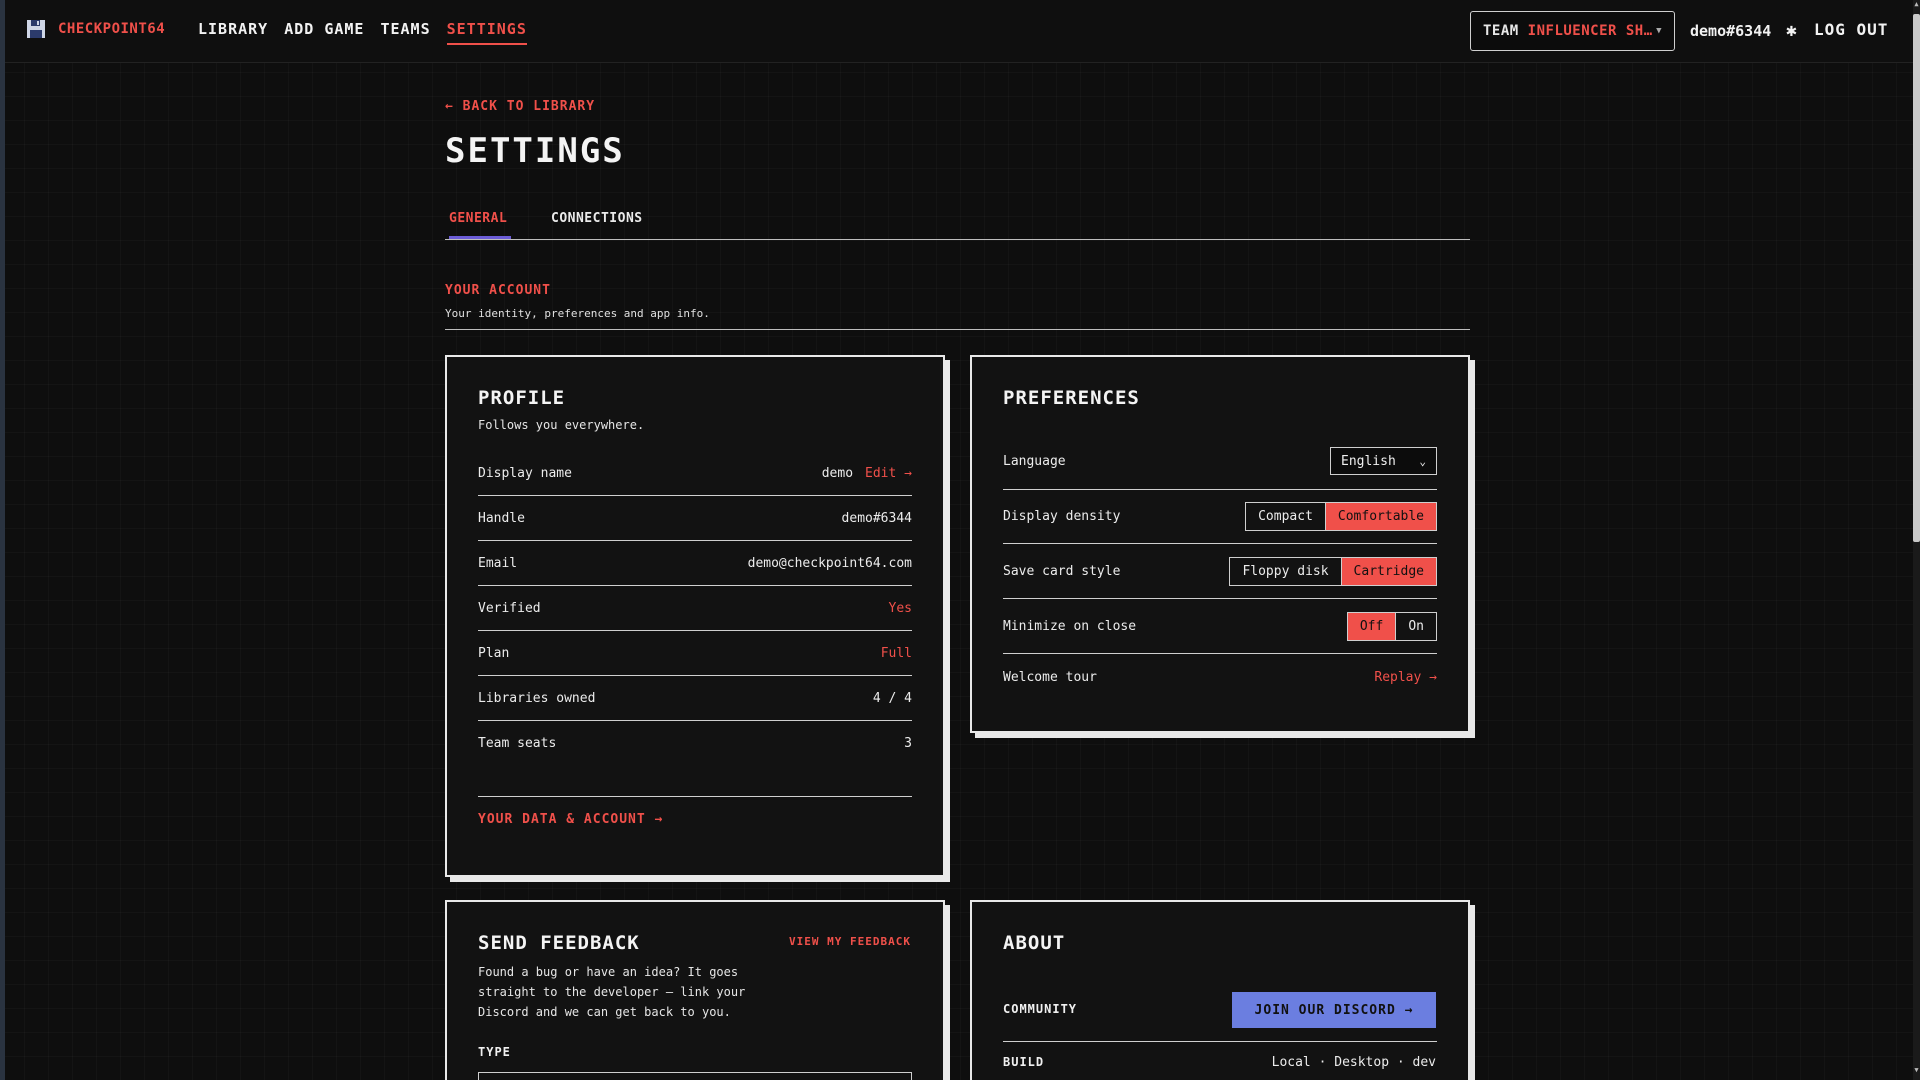 The image size is (1920, 1080). Describe the element at coordinates (537, 698) in the screenshot. I see `row-label: Libraries owned` at that location.